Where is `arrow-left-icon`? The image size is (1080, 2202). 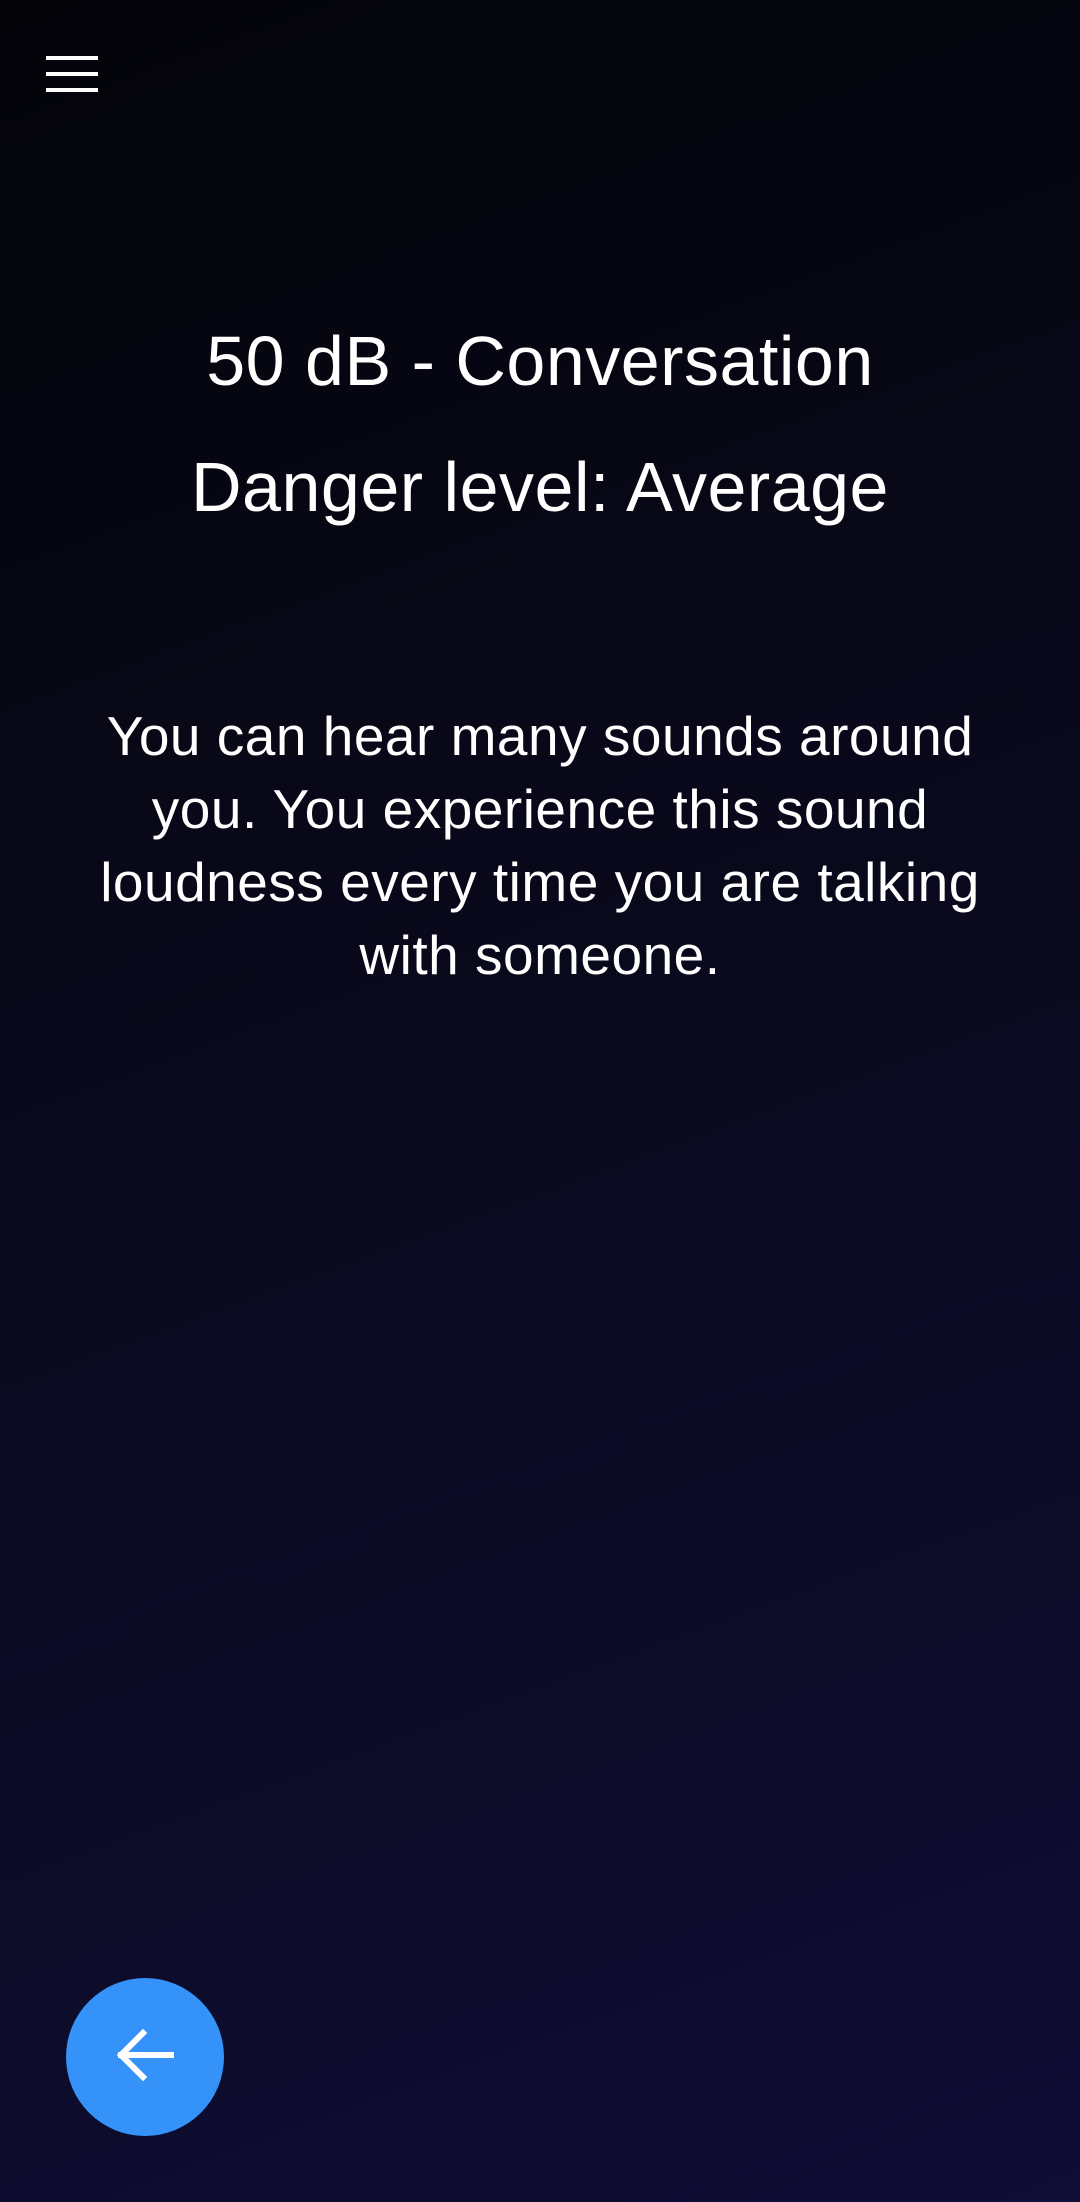 arrow-left-icon is located at coordinates (145, 2057).